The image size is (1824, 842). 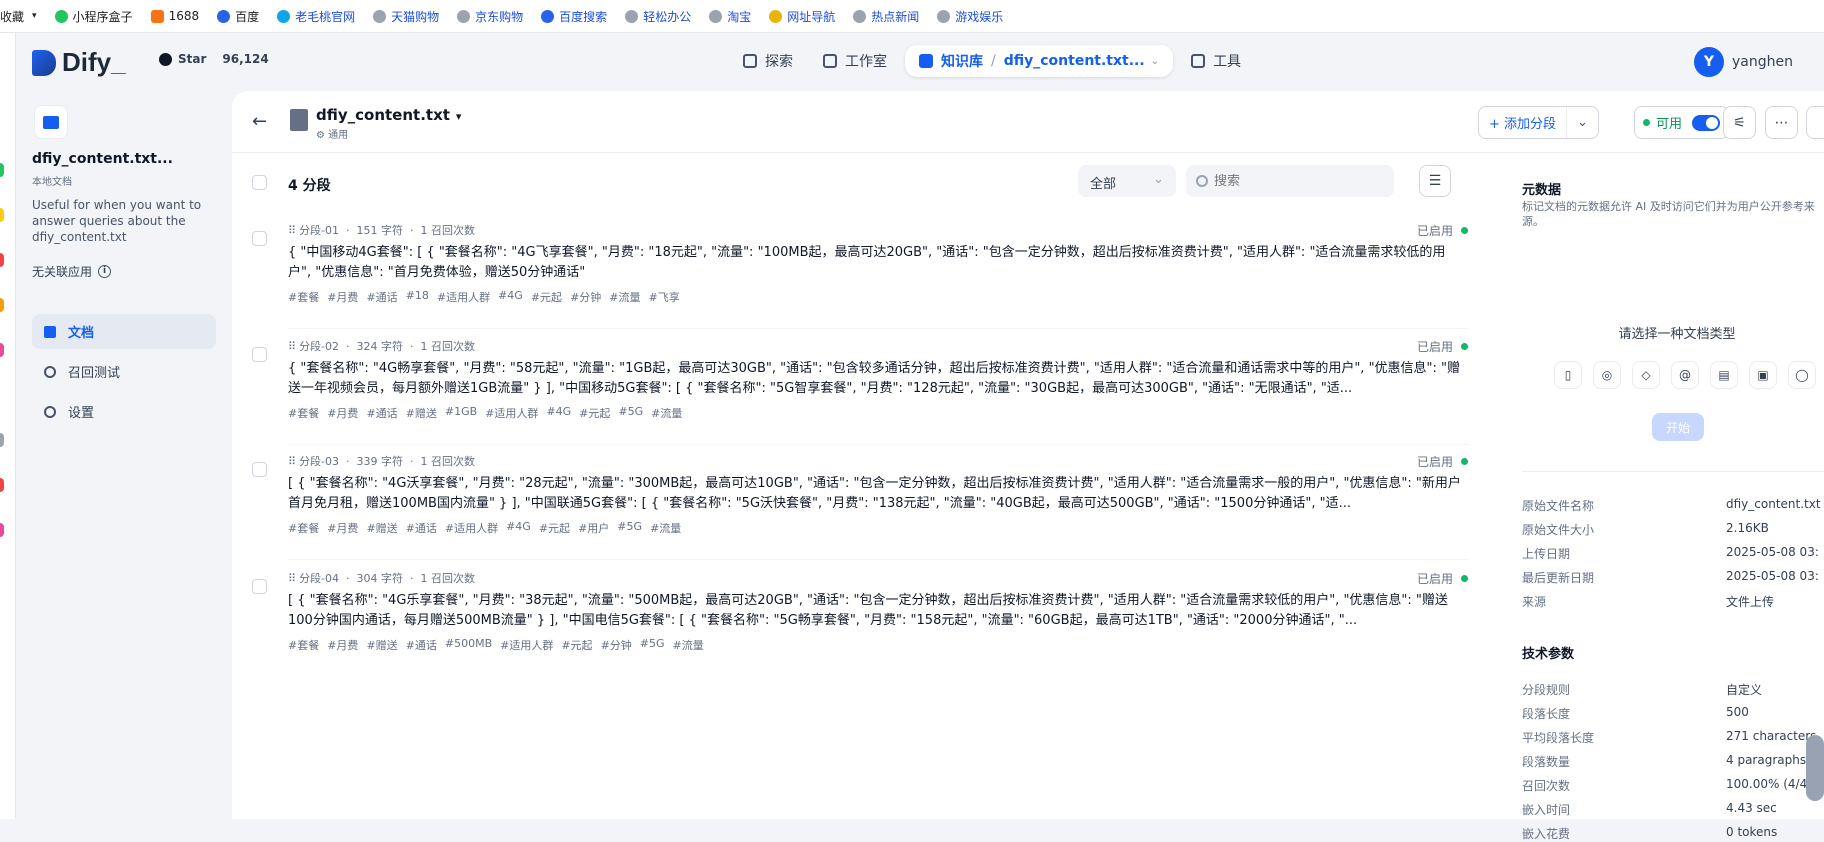 What do you see at coordinates (1724, 375) in the screenshot?
I see `personal-document-icon: ▤` at bounding box center [1724, 375].